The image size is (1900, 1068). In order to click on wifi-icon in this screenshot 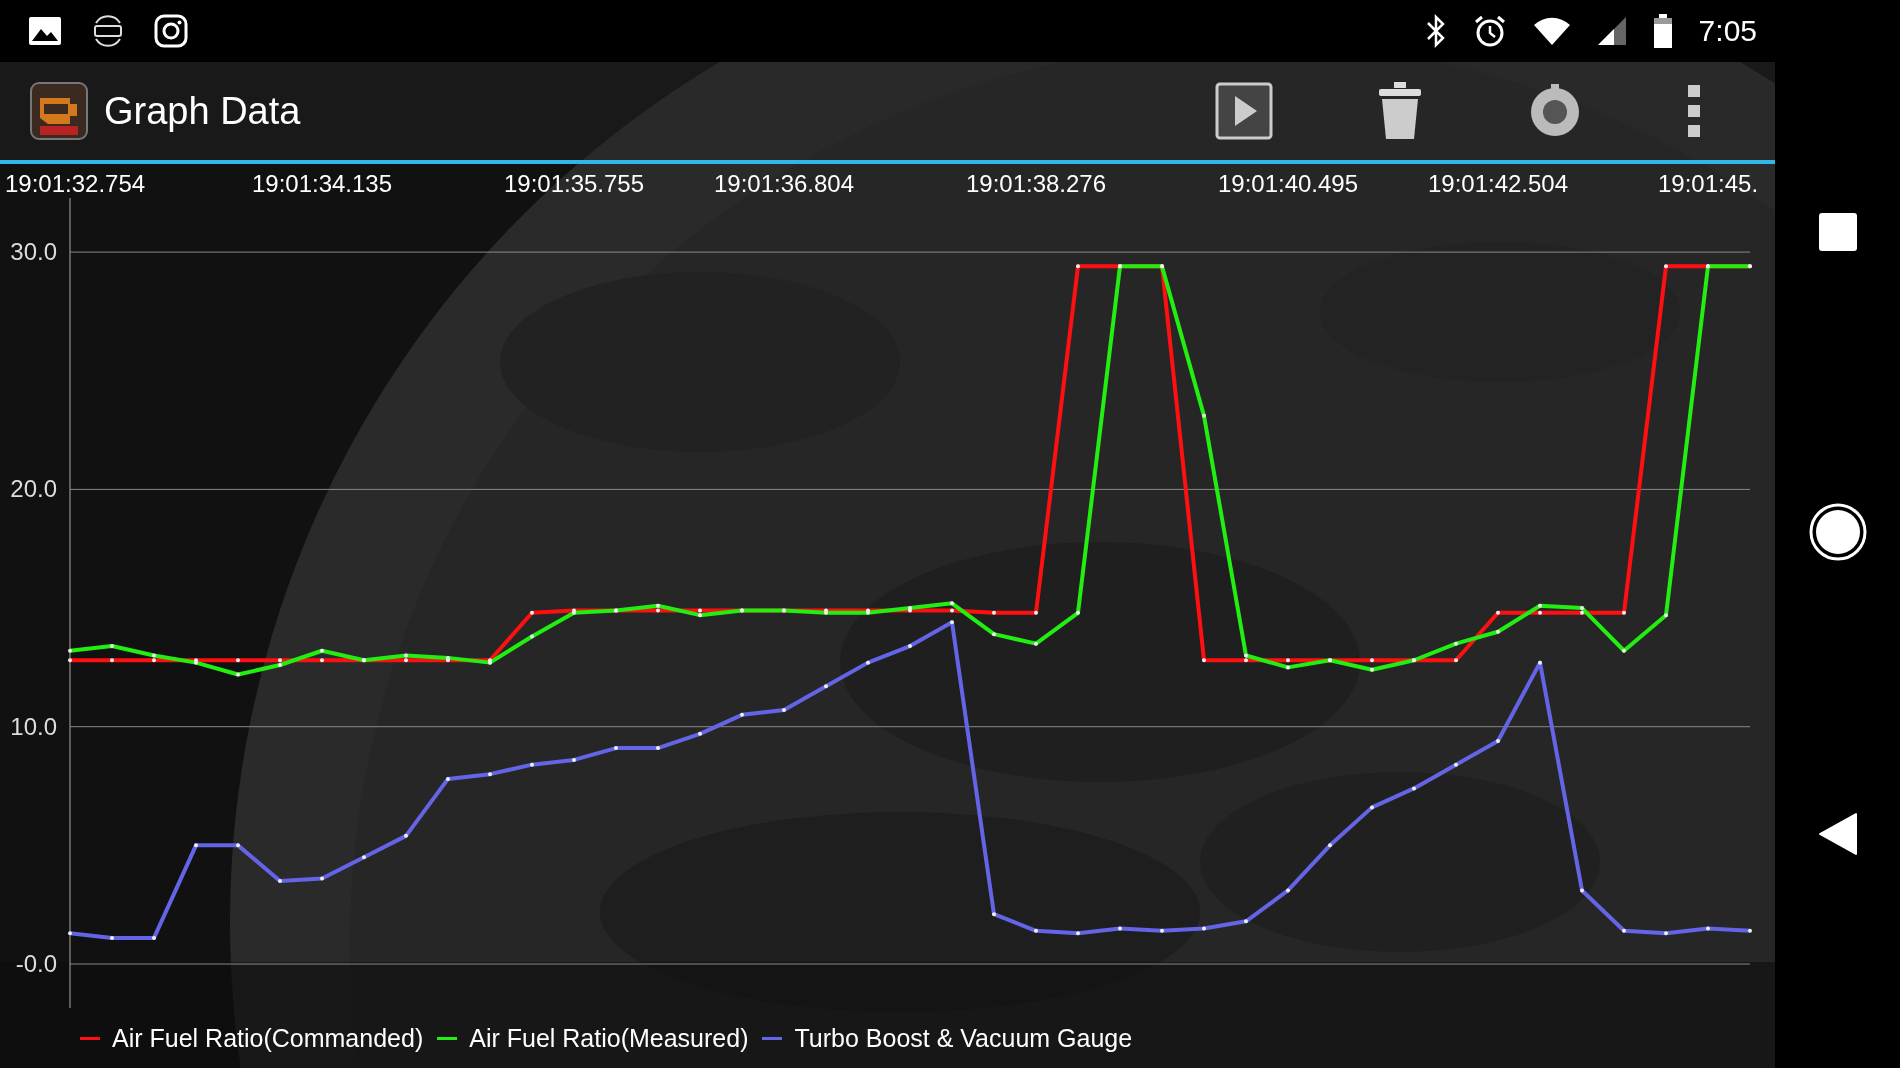, I will do `click(1551, 31)`.